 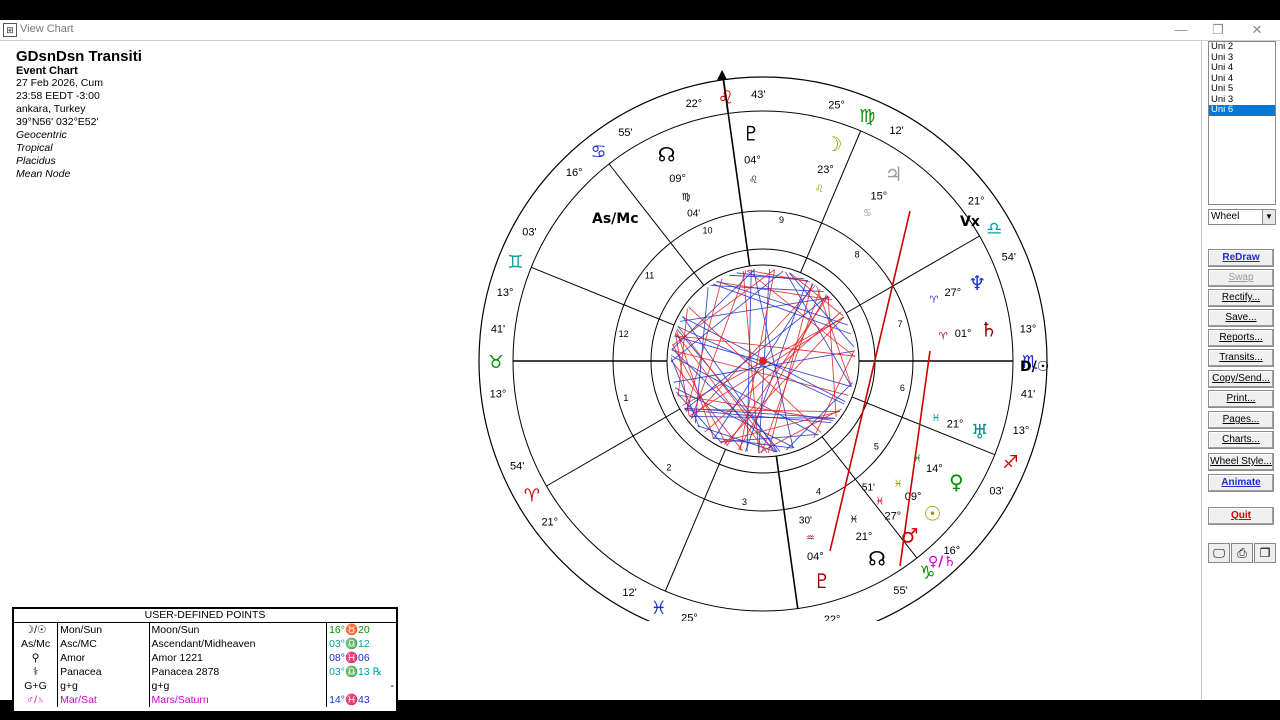 What do you see at coordinates (529, 233) in the screenshot?
I see `sign-minute: 03'` at bounding box center [529, 233].